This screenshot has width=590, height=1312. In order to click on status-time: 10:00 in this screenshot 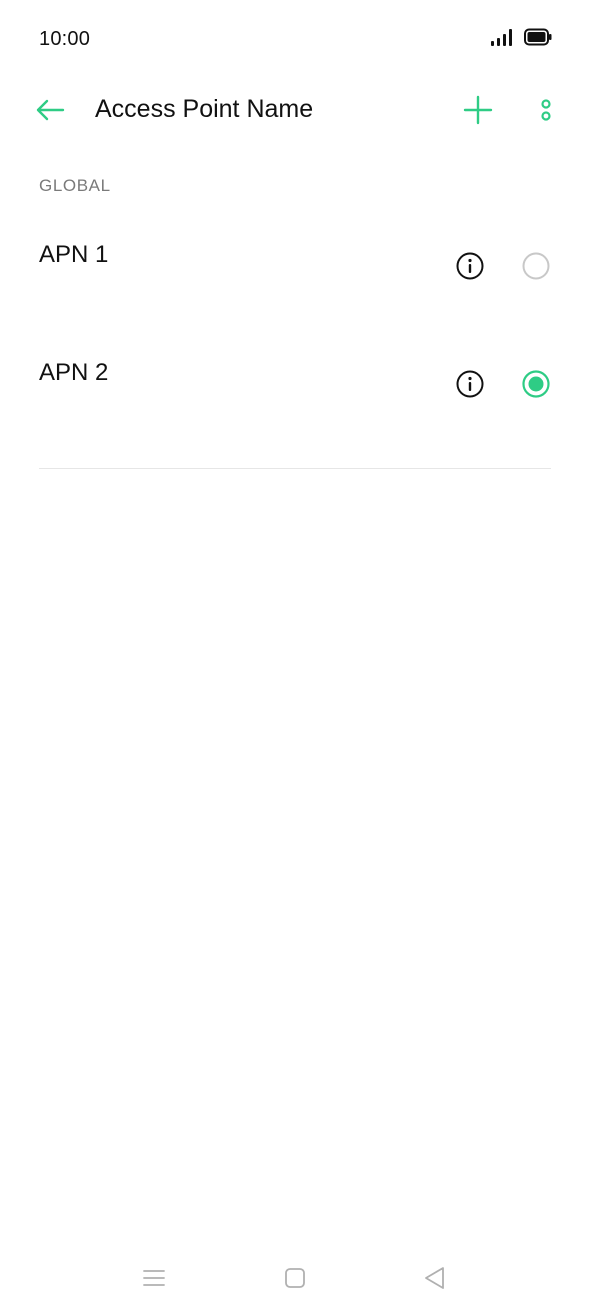, I will do `click(65, 39)`.